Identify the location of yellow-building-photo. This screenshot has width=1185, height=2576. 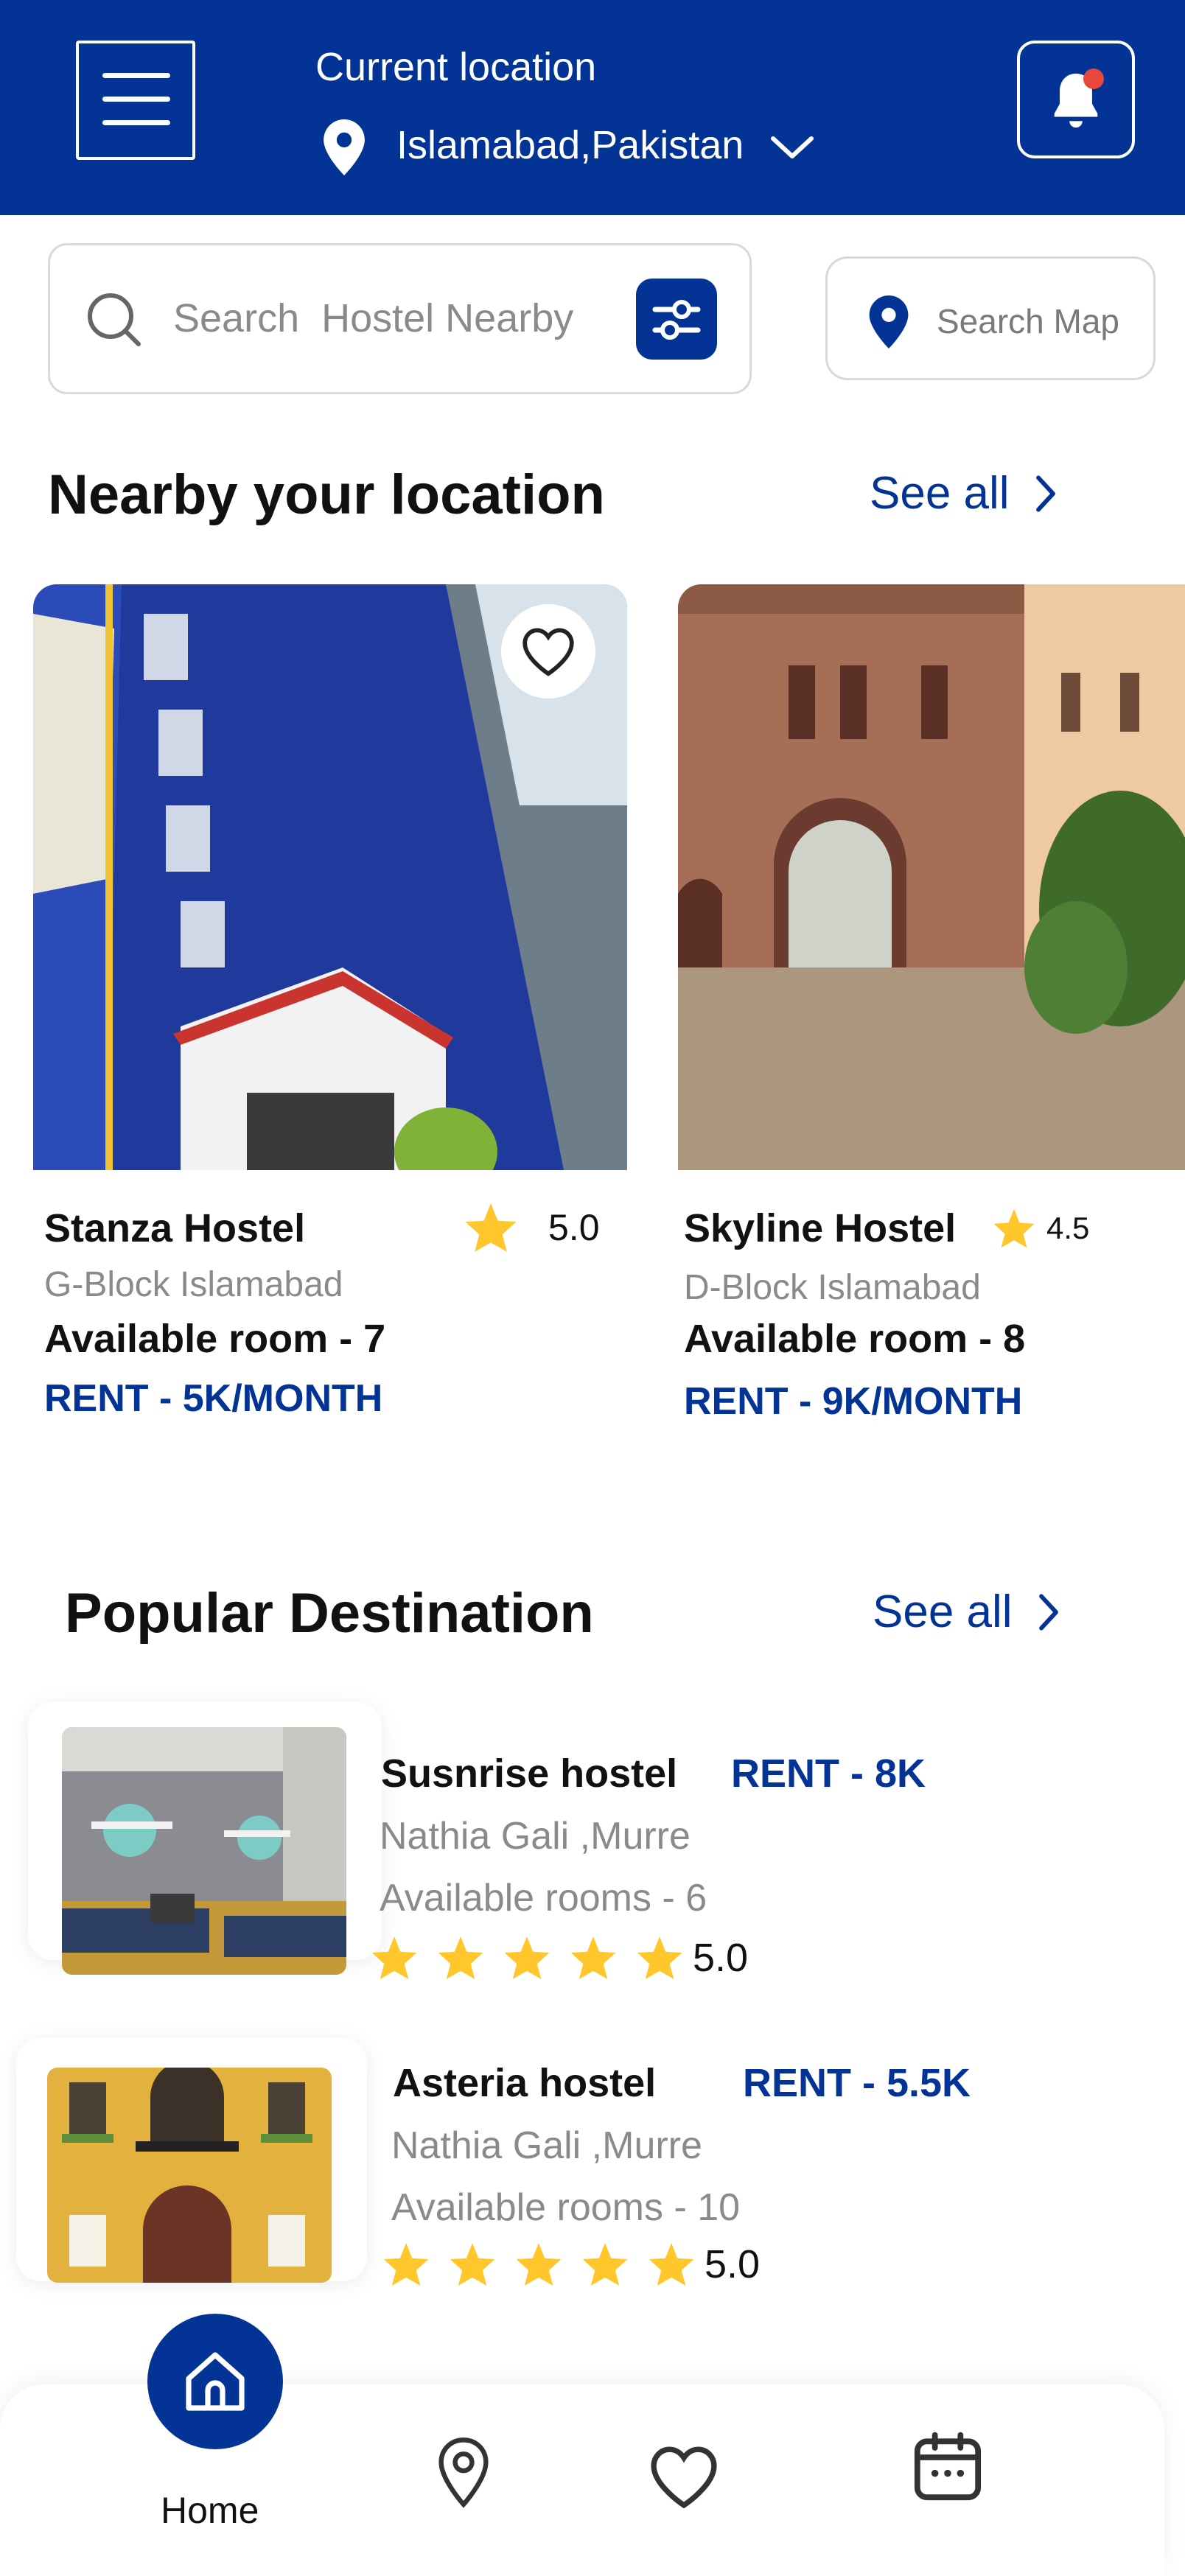
(189, 2175).